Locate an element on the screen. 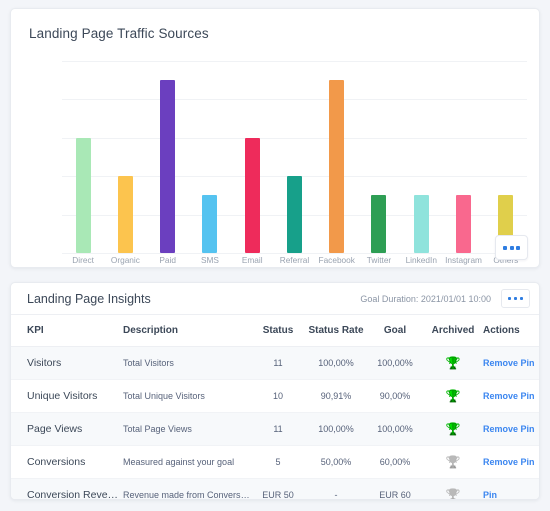 Image resolution: width=550 pixels, height=511 pixels. chart-menu-button is located at coordinates (511, 247).